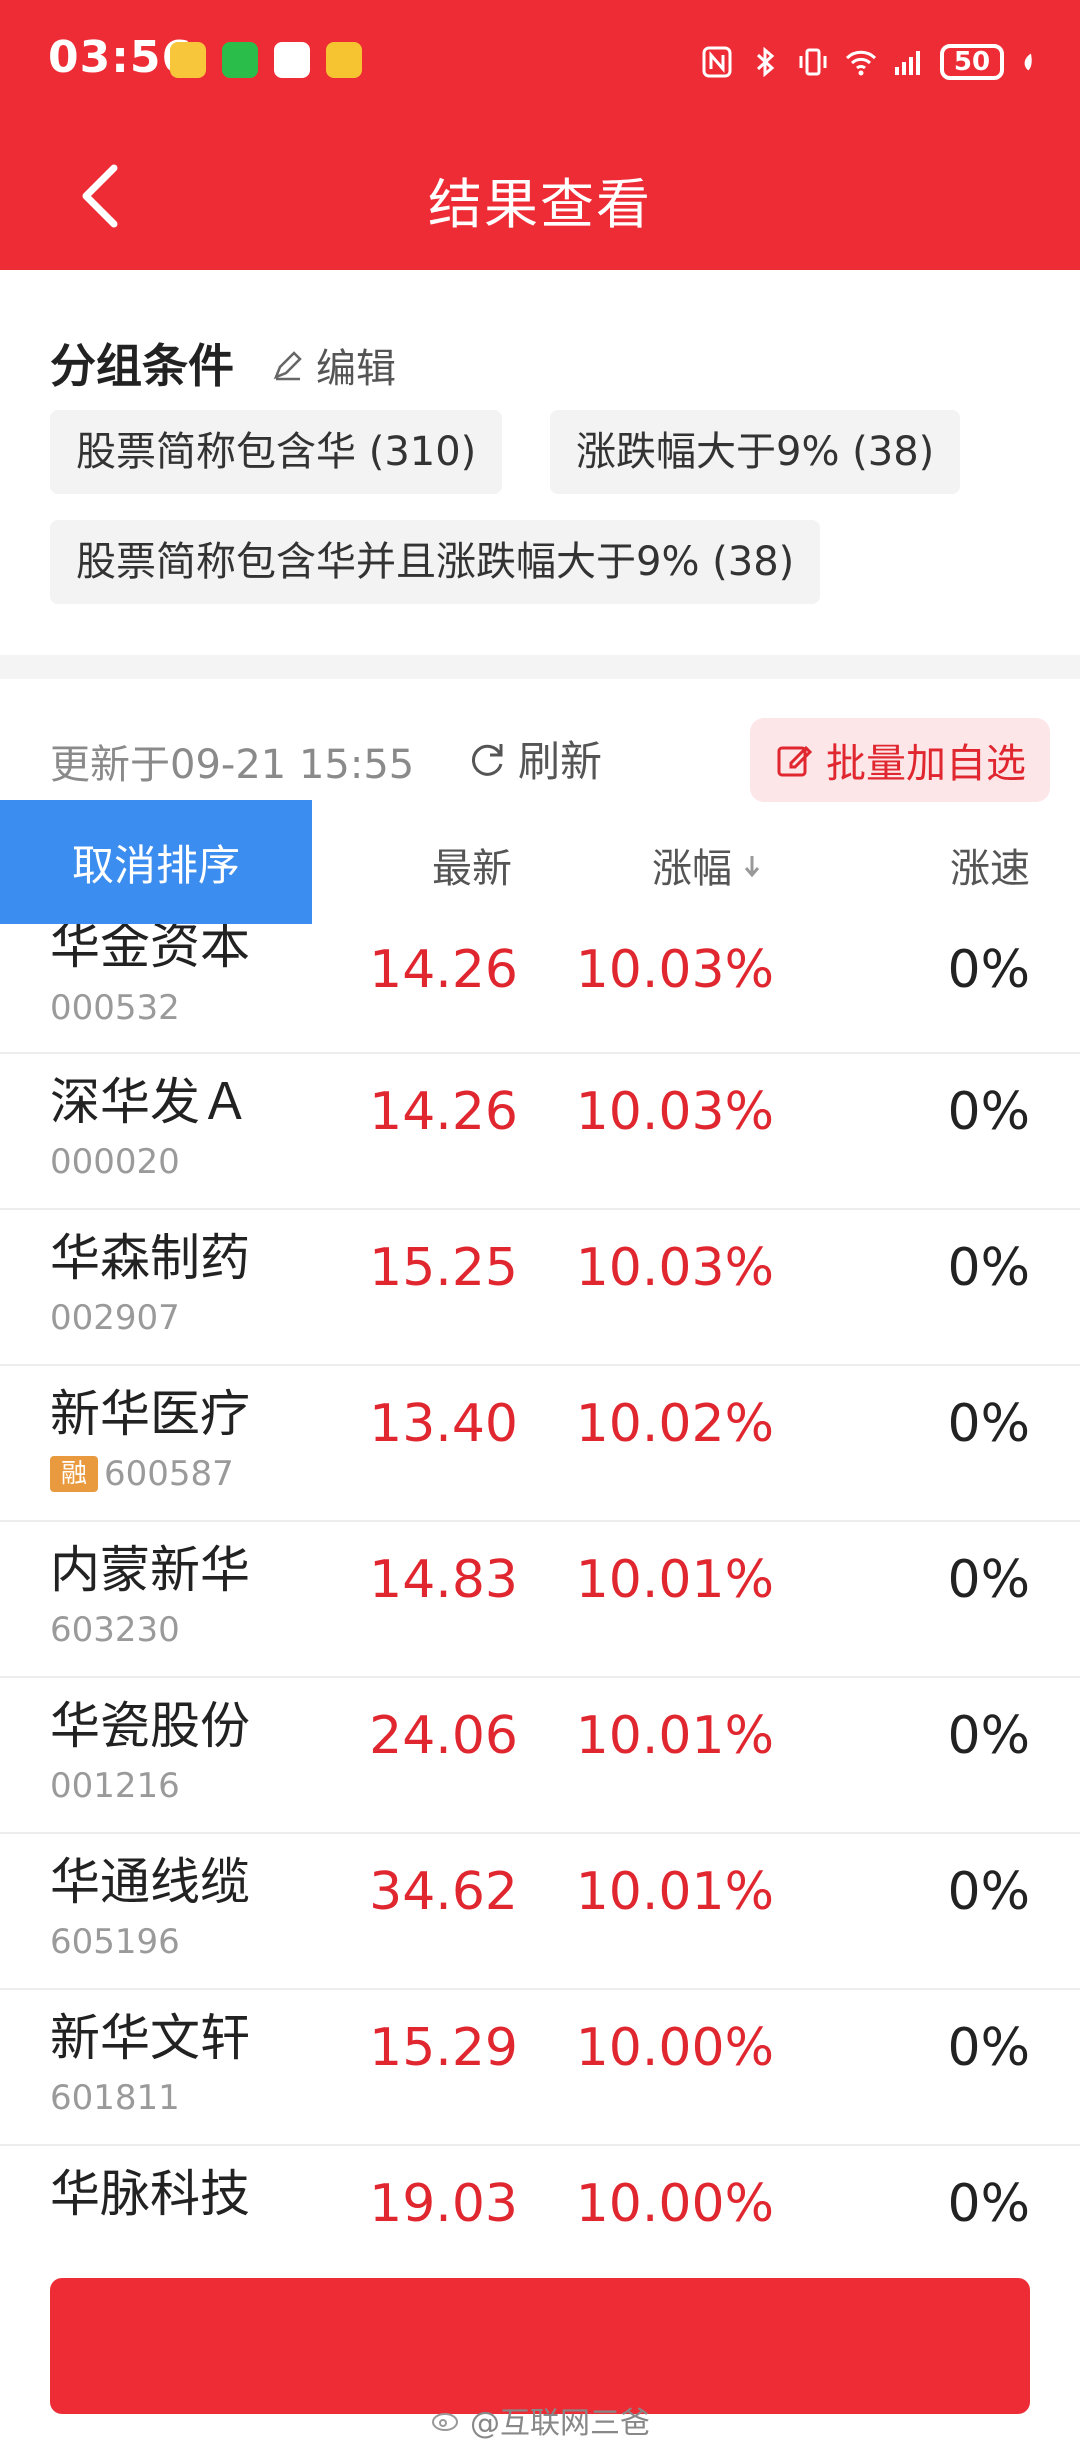 The width and height of the screenshot is (1080, 2442). Describe the element at coordinates (1029, 62) in the screenshot. I see `leaf-icon` at that location.